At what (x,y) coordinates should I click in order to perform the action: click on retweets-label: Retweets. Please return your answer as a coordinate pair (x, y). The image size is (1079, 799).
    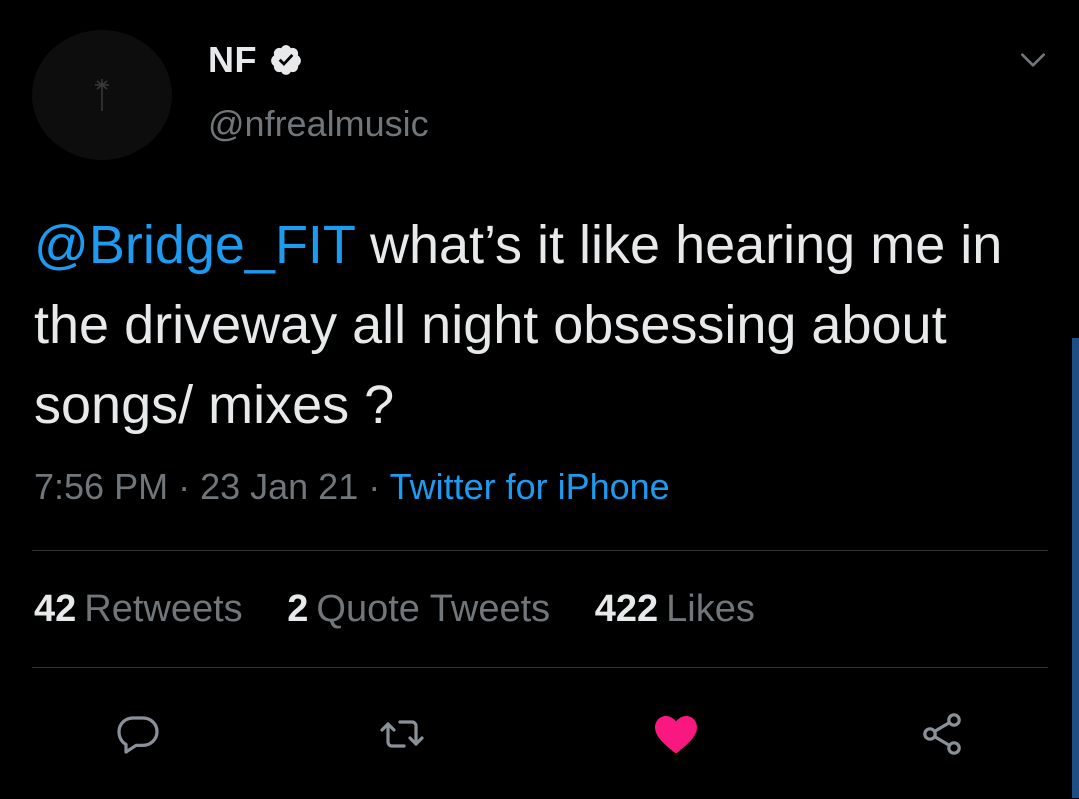
    Looking at the image, I should click on (163, 609).